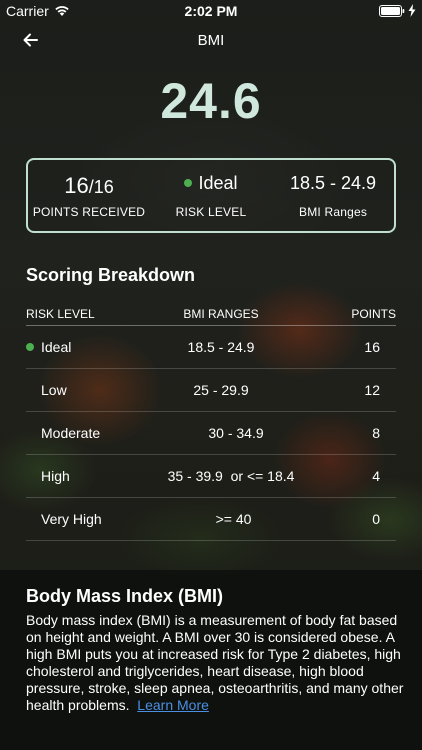 The image size is (422, 750). I want to click on row-points: 4, so click(376, 476).